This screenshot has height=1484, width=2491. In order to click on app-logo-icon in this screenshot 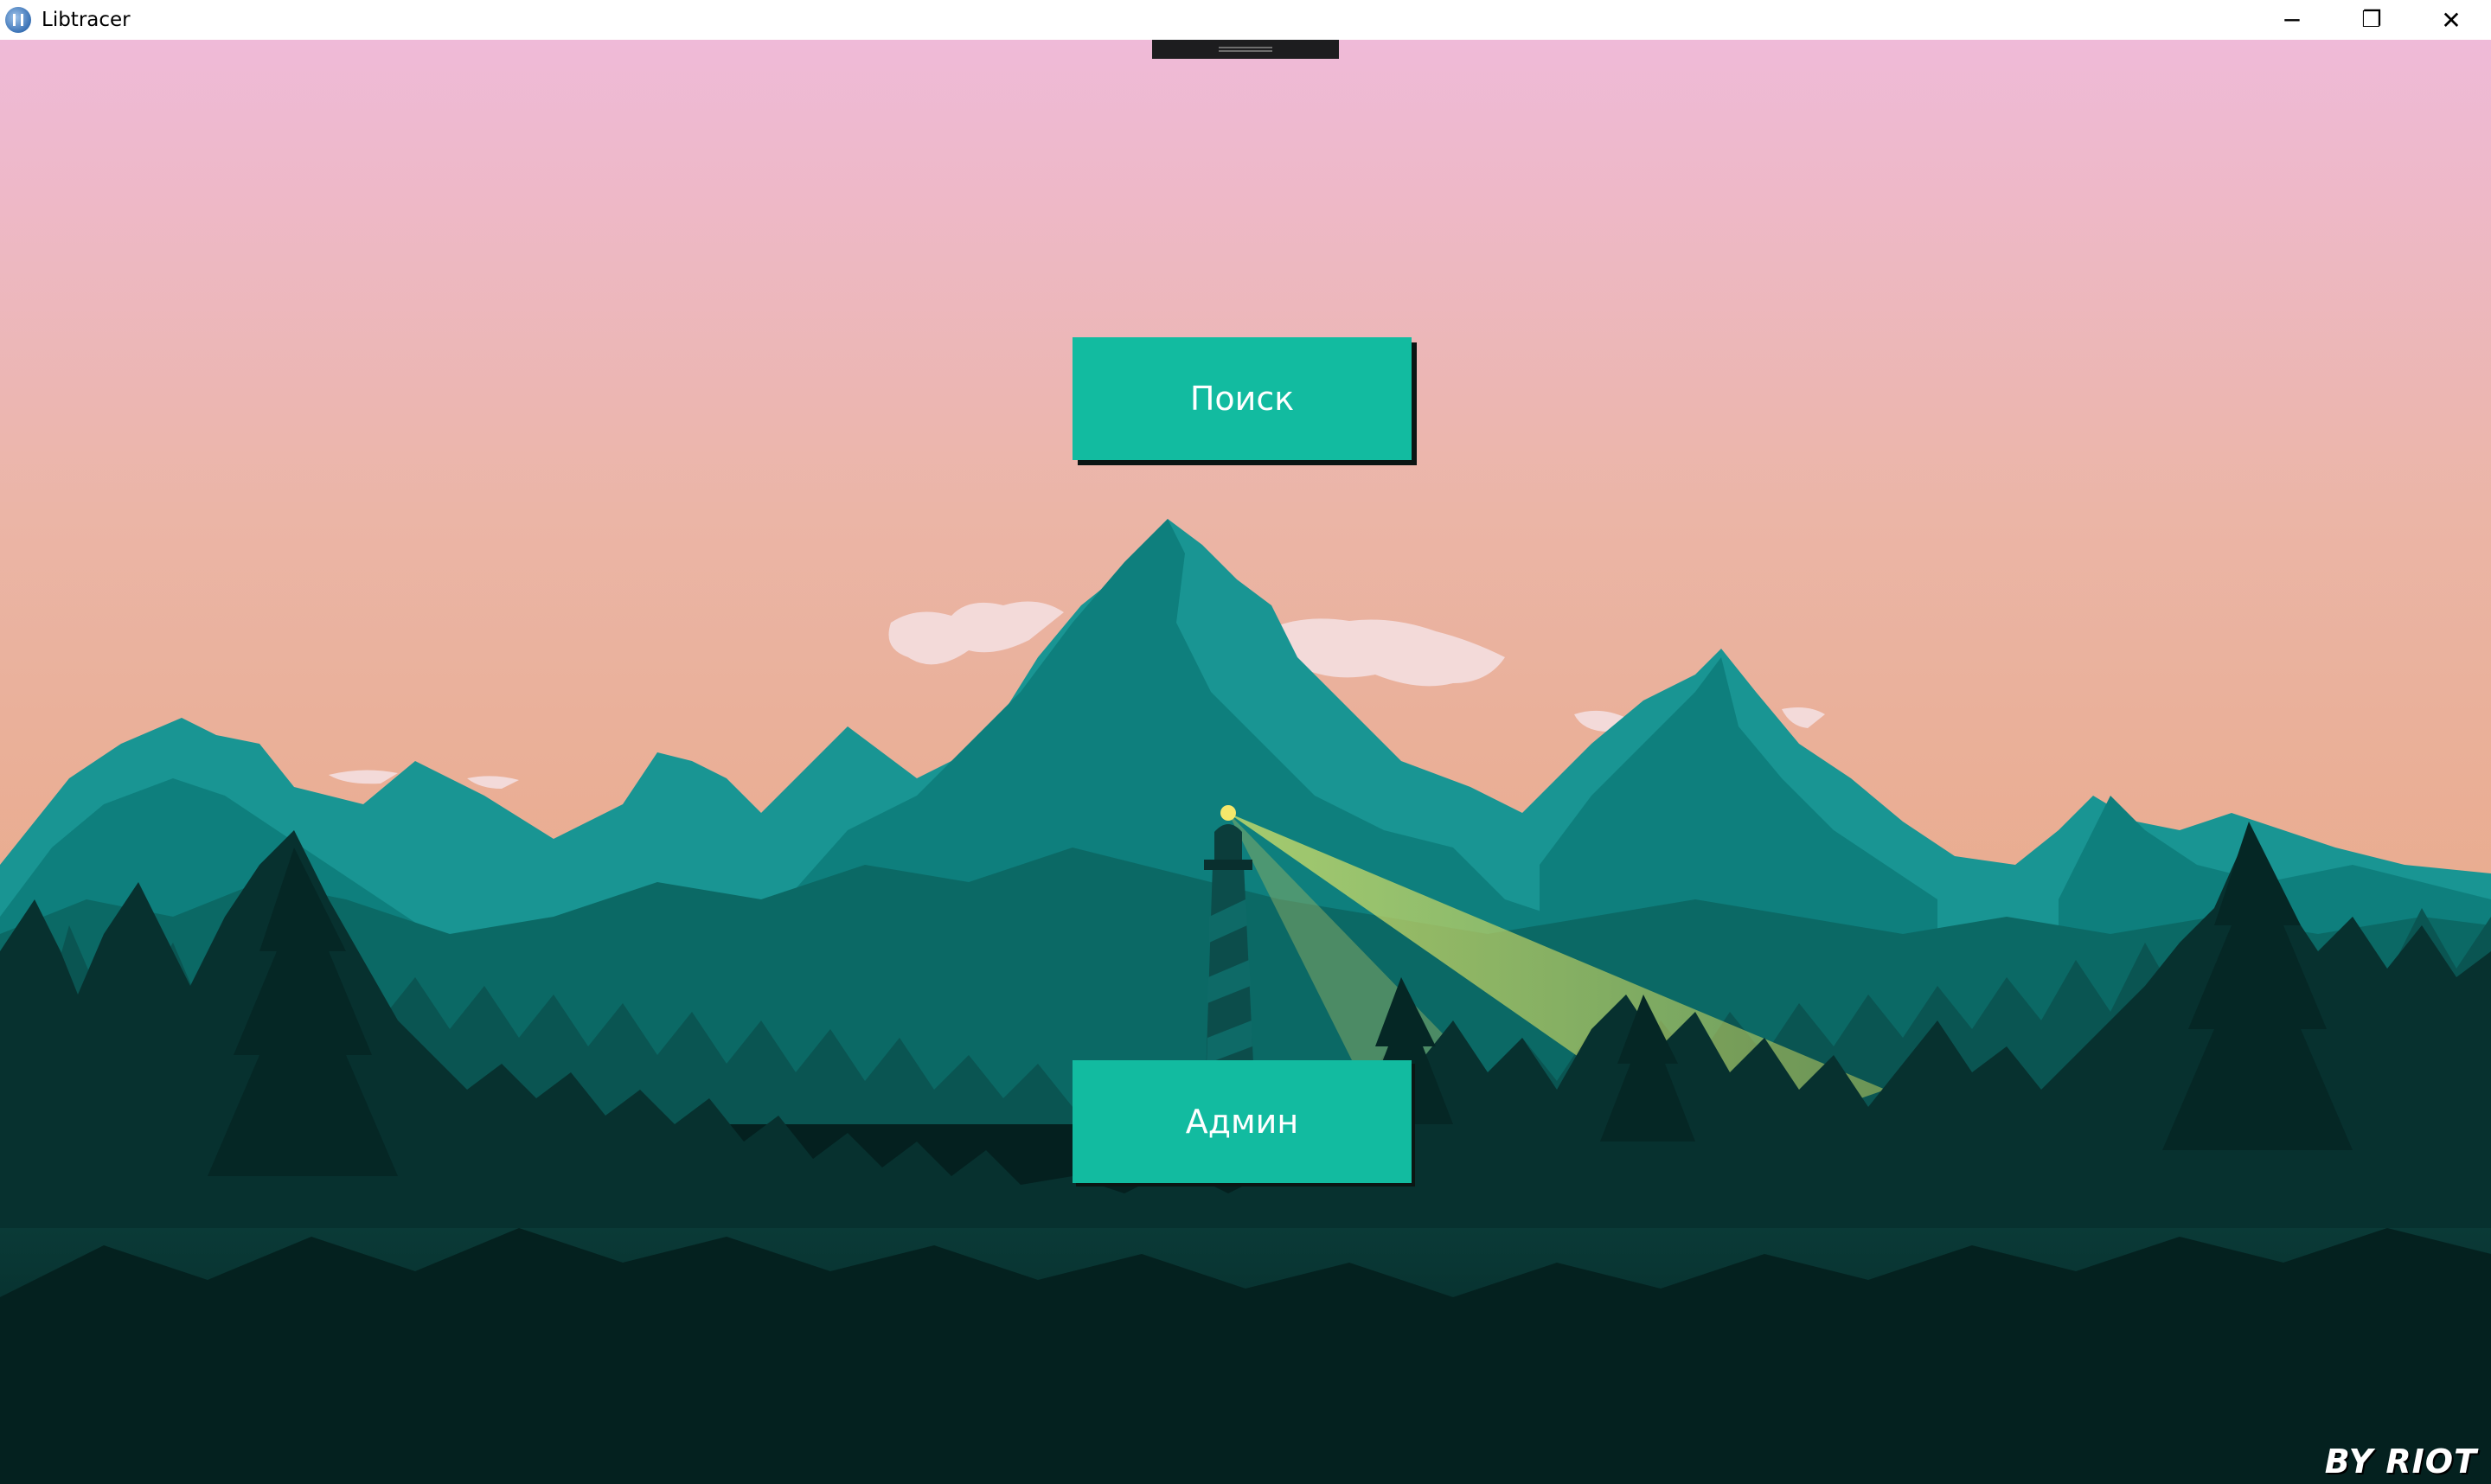, I will do `click(18, 20)`.